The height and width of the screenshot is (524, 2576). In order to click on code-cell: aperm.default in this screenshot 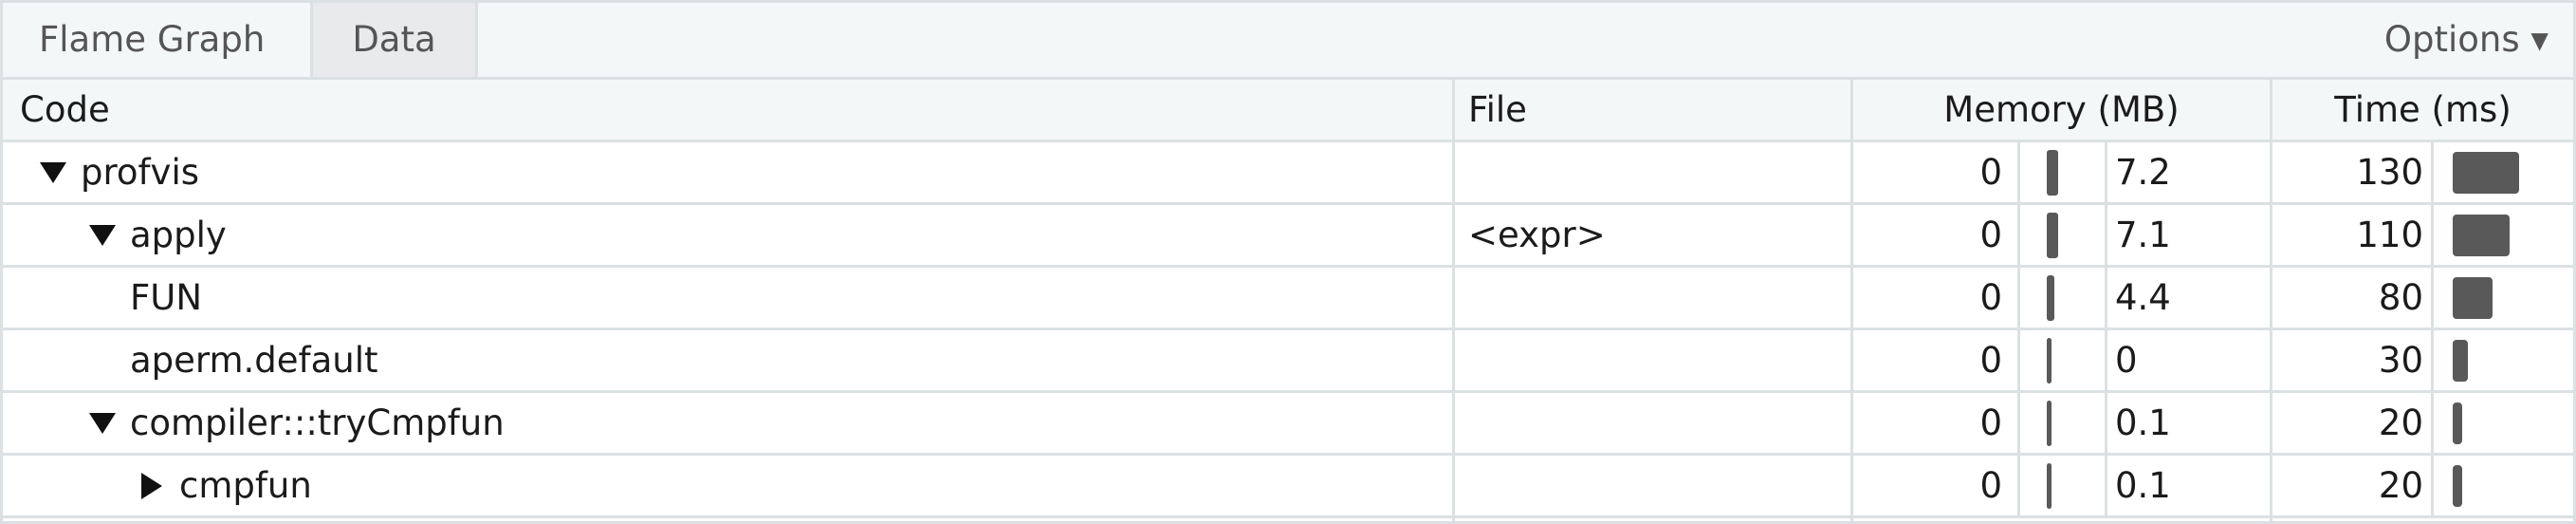, I will do `click(727, 361)`.